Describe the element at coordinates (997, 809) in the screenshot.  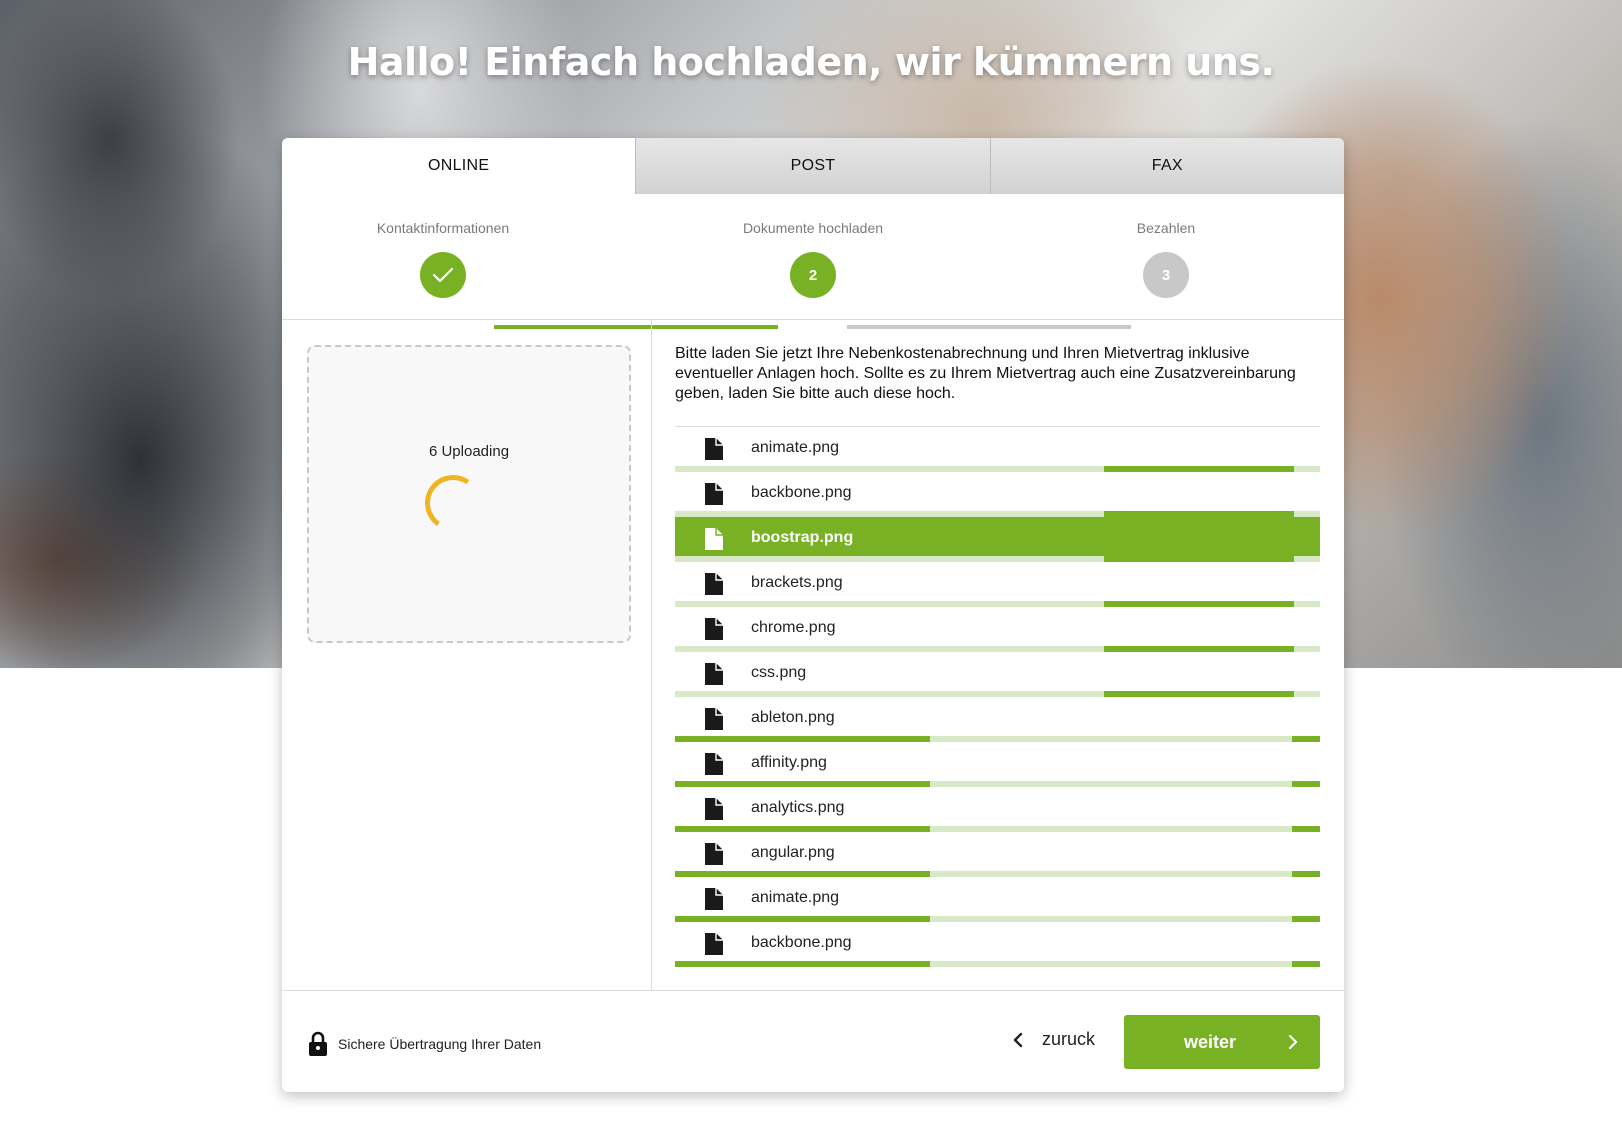
I see `file-row: analytics.png` at that location.